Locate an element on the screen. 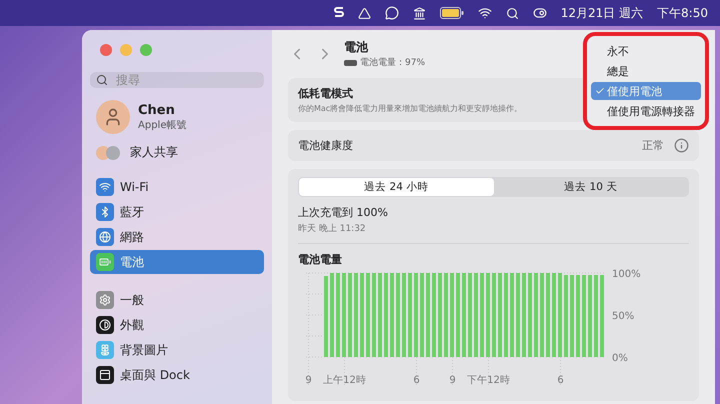 Image resolution: width=720 pixels, height=404 pixels. account-subtitle: Apple帳號 is located at coordinates (162, 125).